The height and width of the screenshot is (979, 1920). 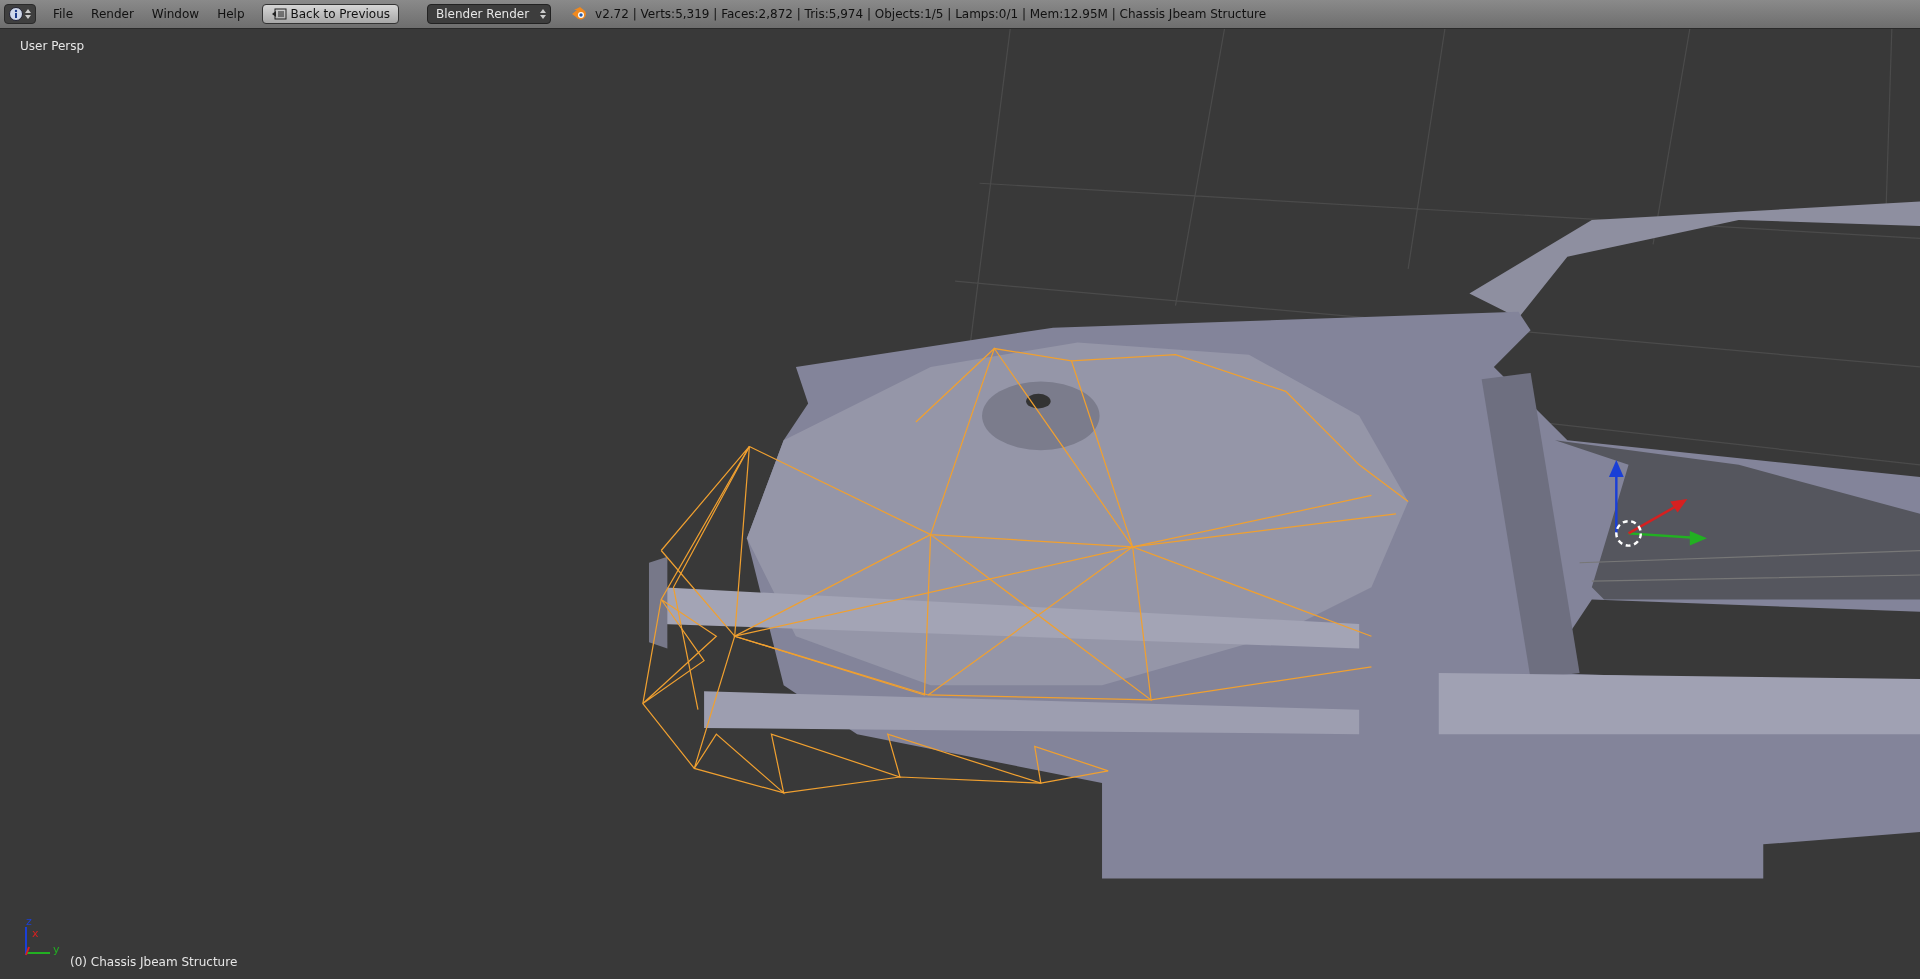 What do you see at coordinates (231, 14) in the screenshot?
I see `menu-item: Help` at bounding box center [231, 14].